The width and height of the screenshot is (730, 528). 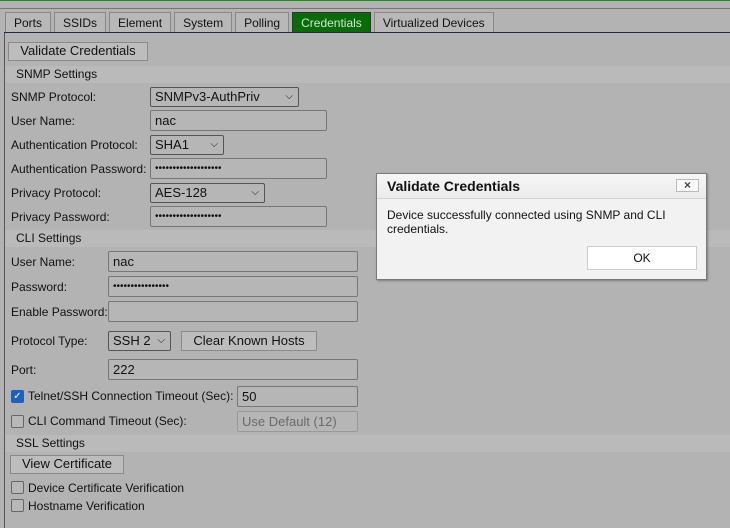 What do you see at coordinates (60, 217) in the screenshot?
I see `privacy-password-label: Privacy Password:` at bounding box center [60, 217].